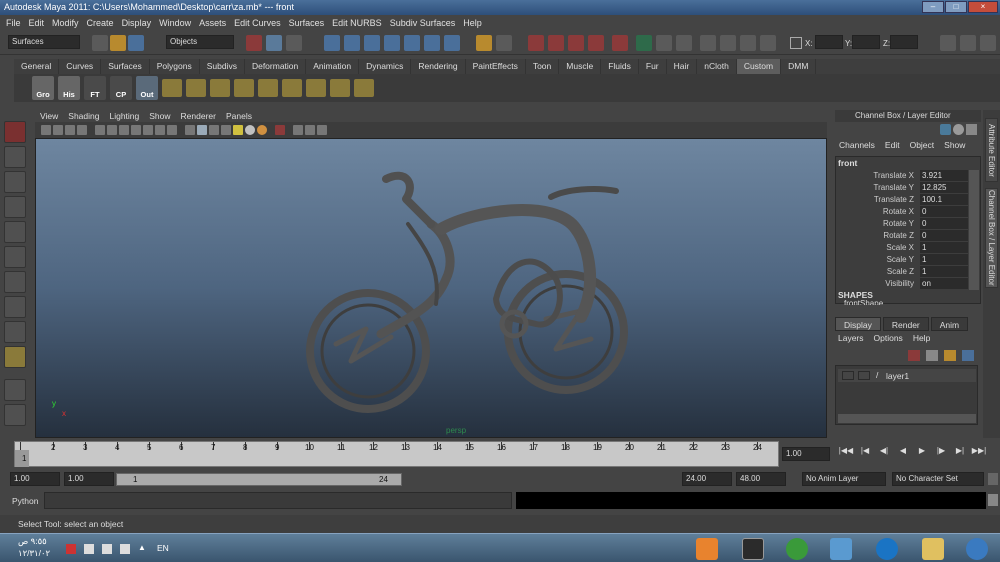  I want to click on quick-layout-icon, so click(15, 390).